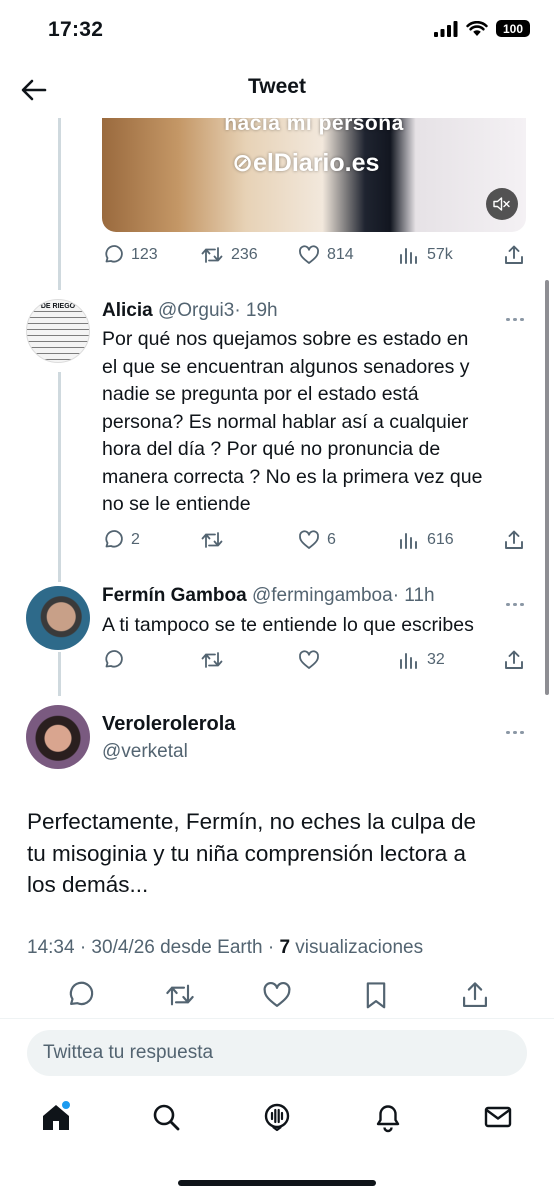  I want to click on tab-search, so click(167, 1118).